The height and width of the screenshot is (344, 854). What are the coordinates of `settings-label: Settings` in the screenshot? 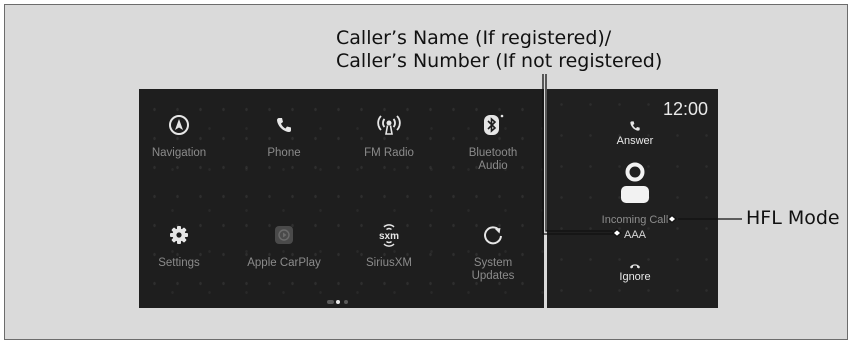 It's located at (179, 263).